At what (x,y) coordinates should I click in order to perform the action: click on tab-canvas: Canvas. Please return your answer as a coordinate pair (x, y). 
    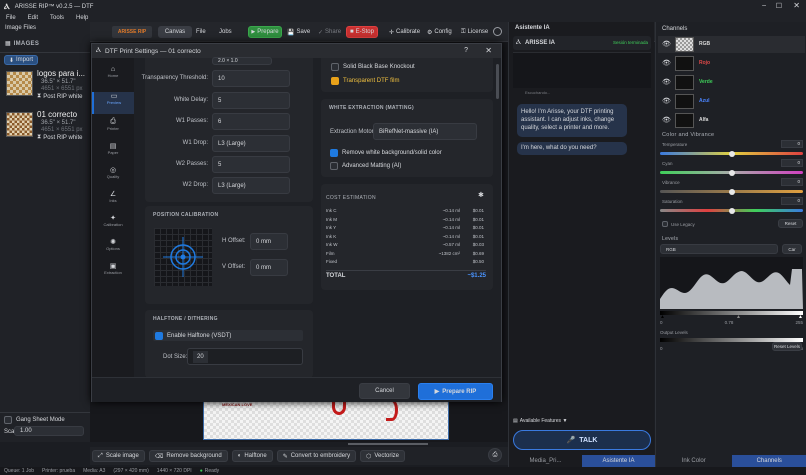
    Looking at the image, I should click on (175, 32).